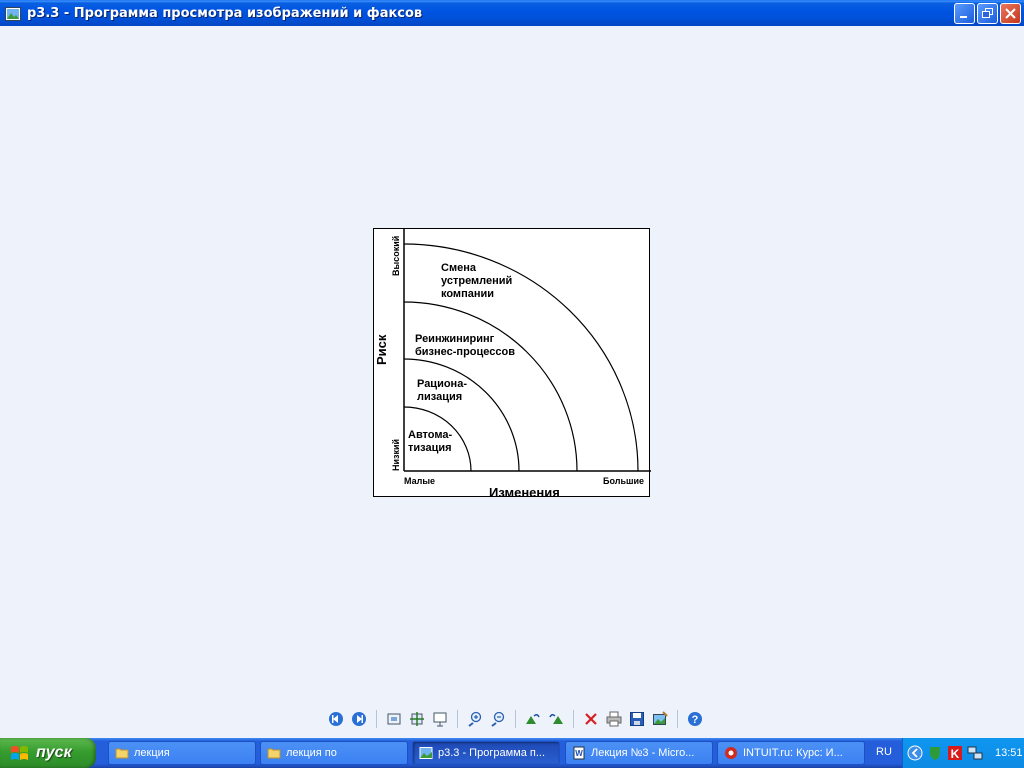 This screenshot has width=1024, height=768. I want to click on viewer-toolbar: ?, so click(515, 719).